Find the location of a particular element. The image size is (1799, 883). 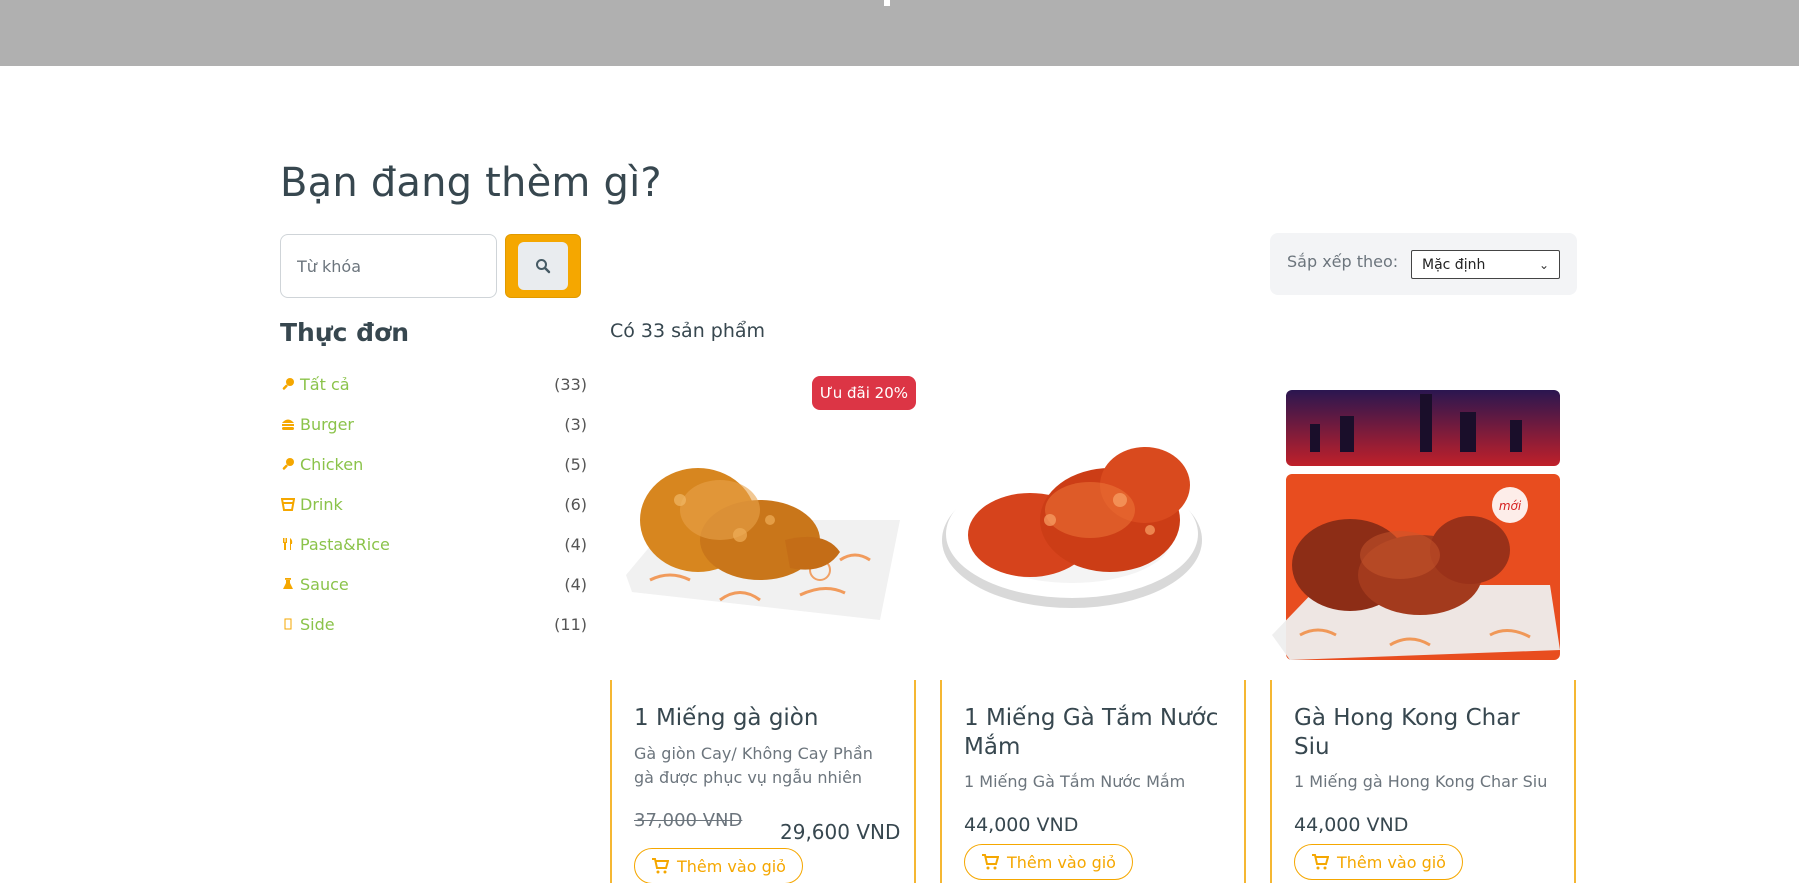

category-item-drink: Drink (6) is located at coordinates (433, 504).